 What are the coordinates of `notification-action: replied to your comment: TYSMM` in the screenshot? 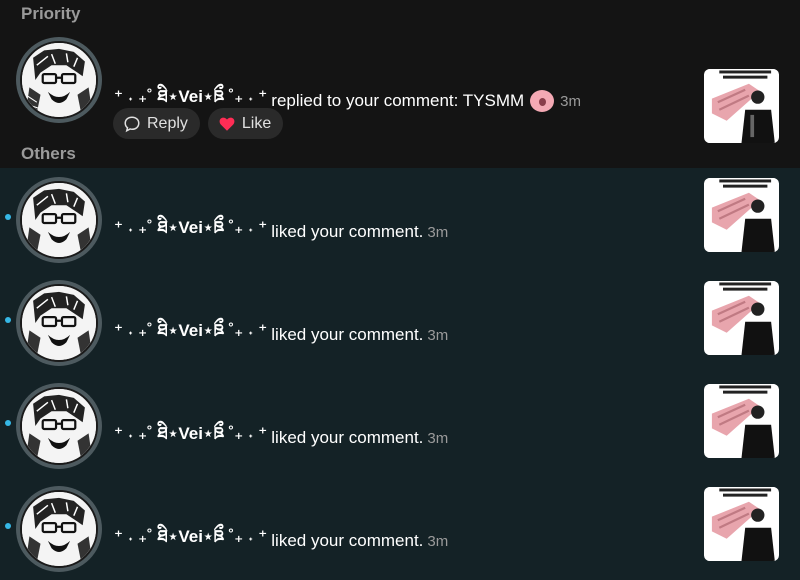 It's located at (398, 100).